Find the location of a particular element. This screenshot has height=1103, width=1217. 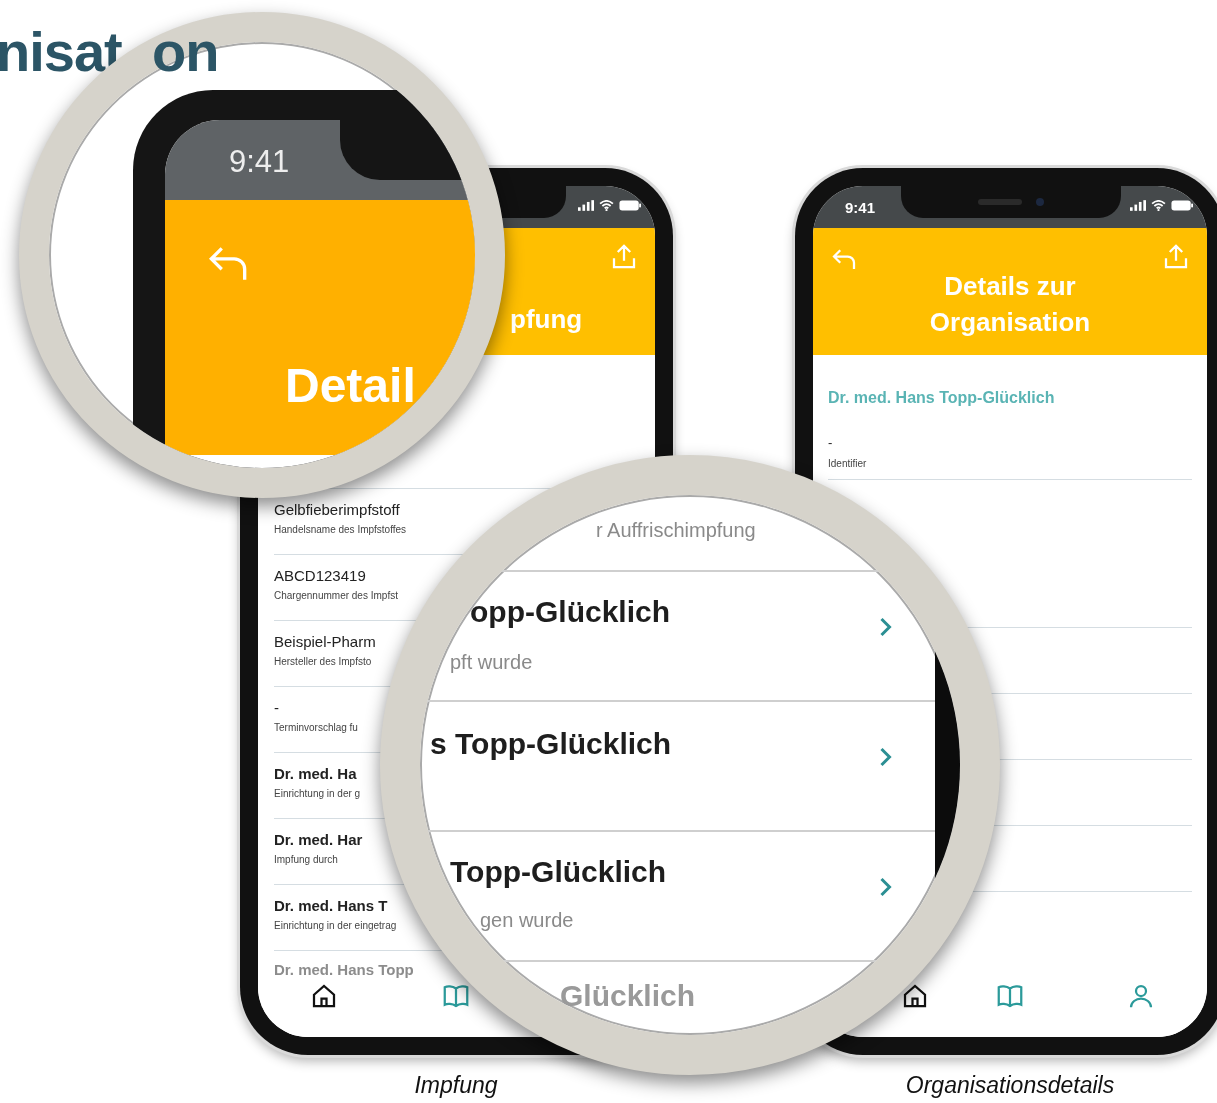

field-value: Dr. med. Ha is located at coordinates (315, 773).